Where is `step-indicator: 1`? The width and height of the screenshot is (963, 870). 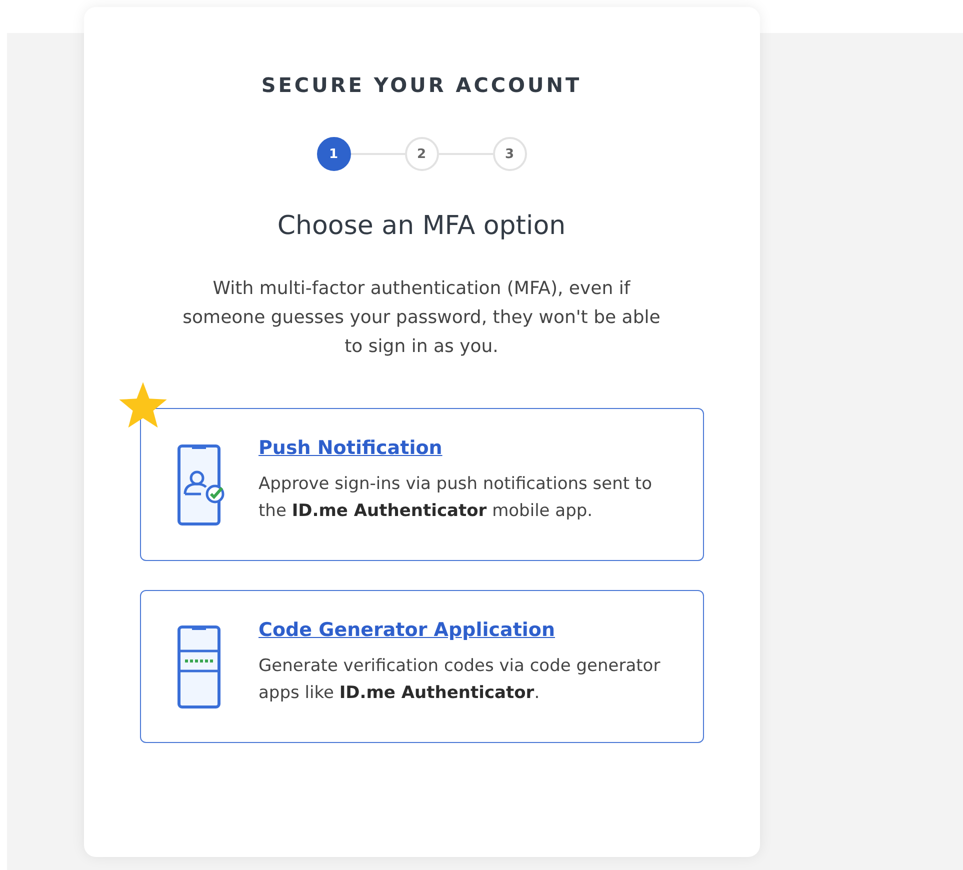 step-indicator: 1 is located at coordinates (333, 154).